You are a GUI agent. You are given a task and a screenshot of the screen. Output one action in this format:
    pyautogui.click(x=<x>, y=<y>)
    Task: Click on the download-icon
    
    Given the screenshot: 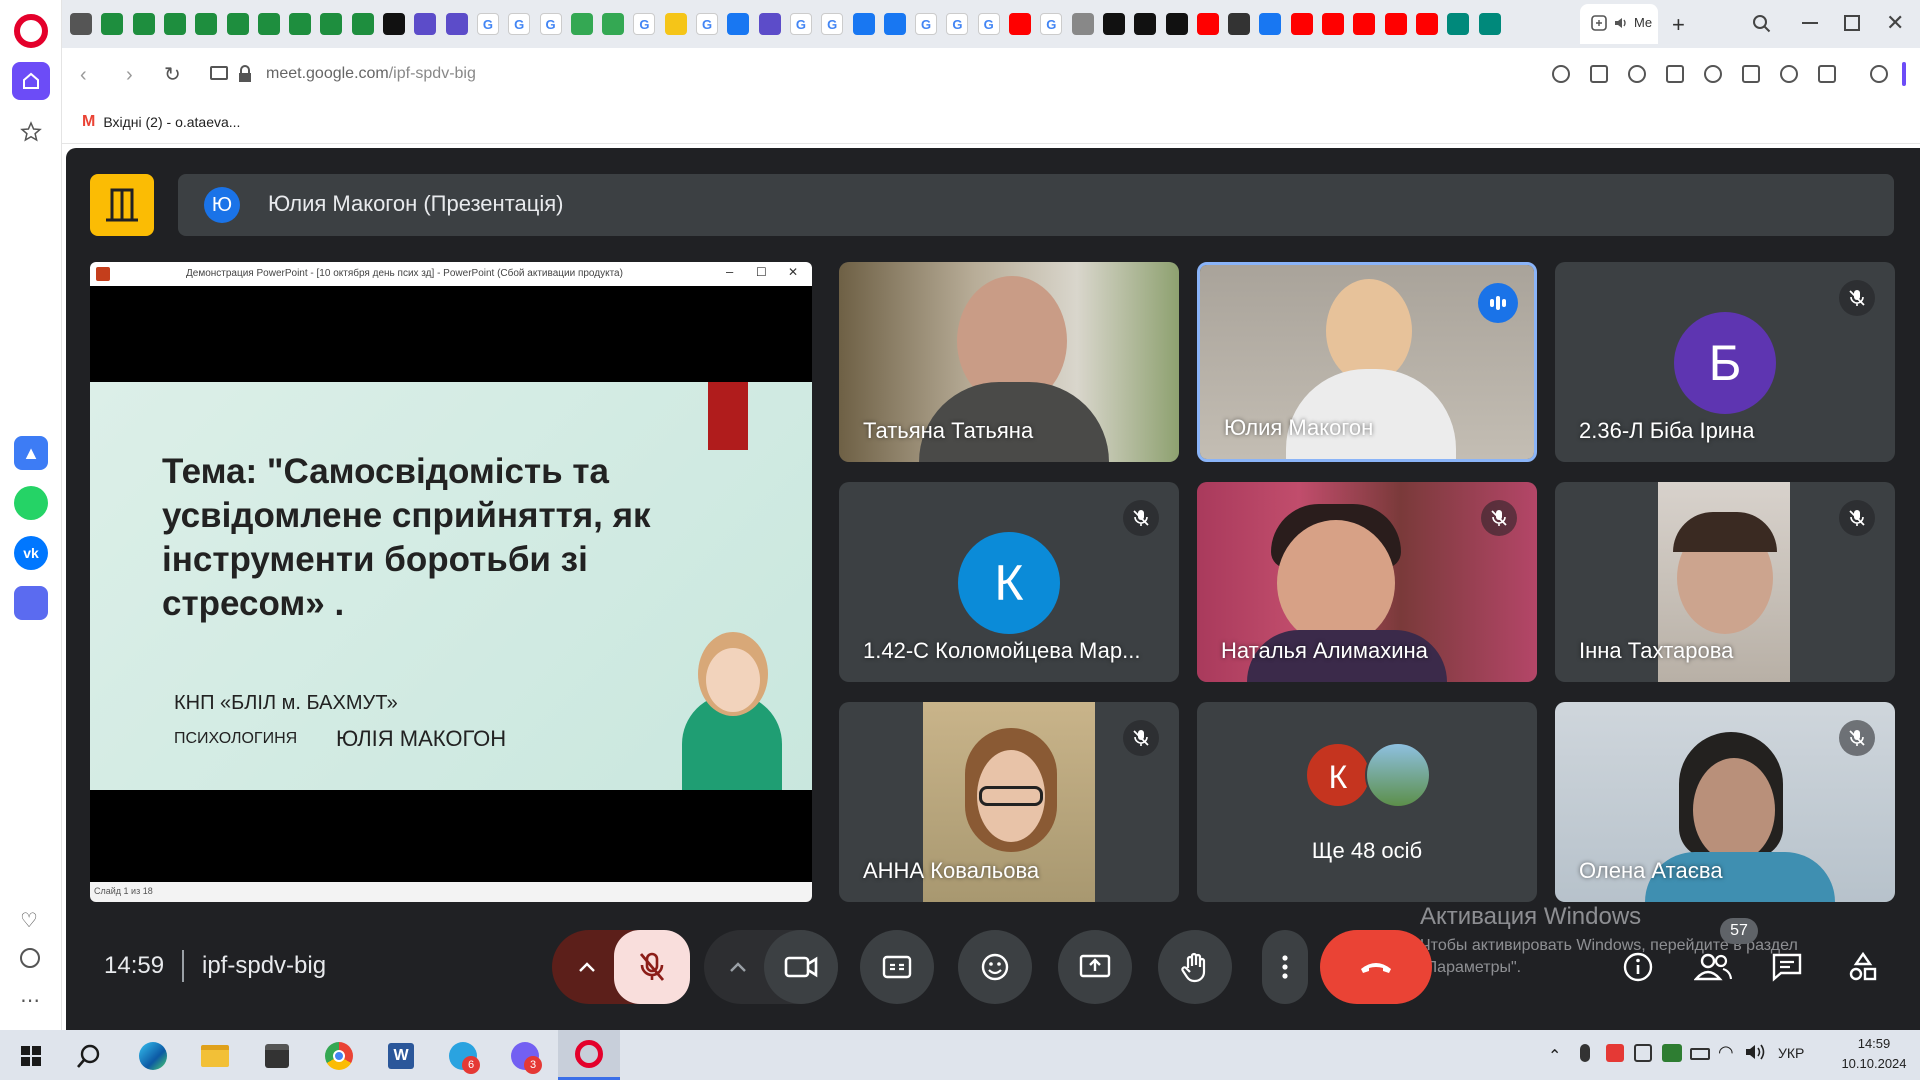 What is the action you would take?
    pyautogui.click(x=1751, y=74)
    